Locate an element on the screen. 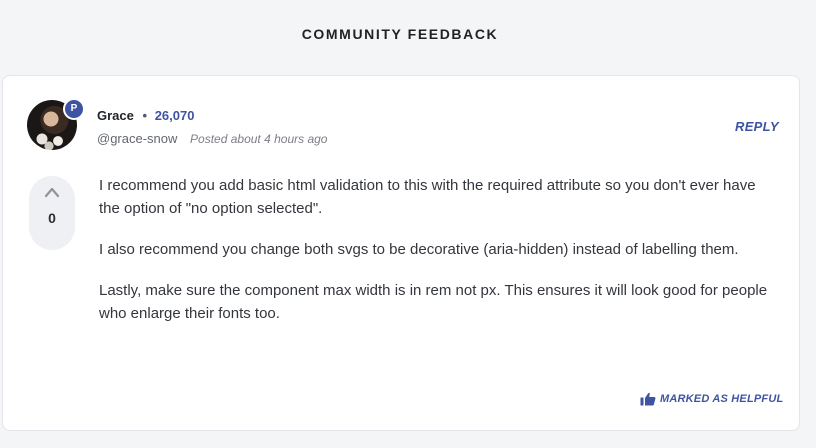 This screenshot has width=816, height=448. marked-helpful: MARKED AS HELPFUL is located at coordinates (711, 399).